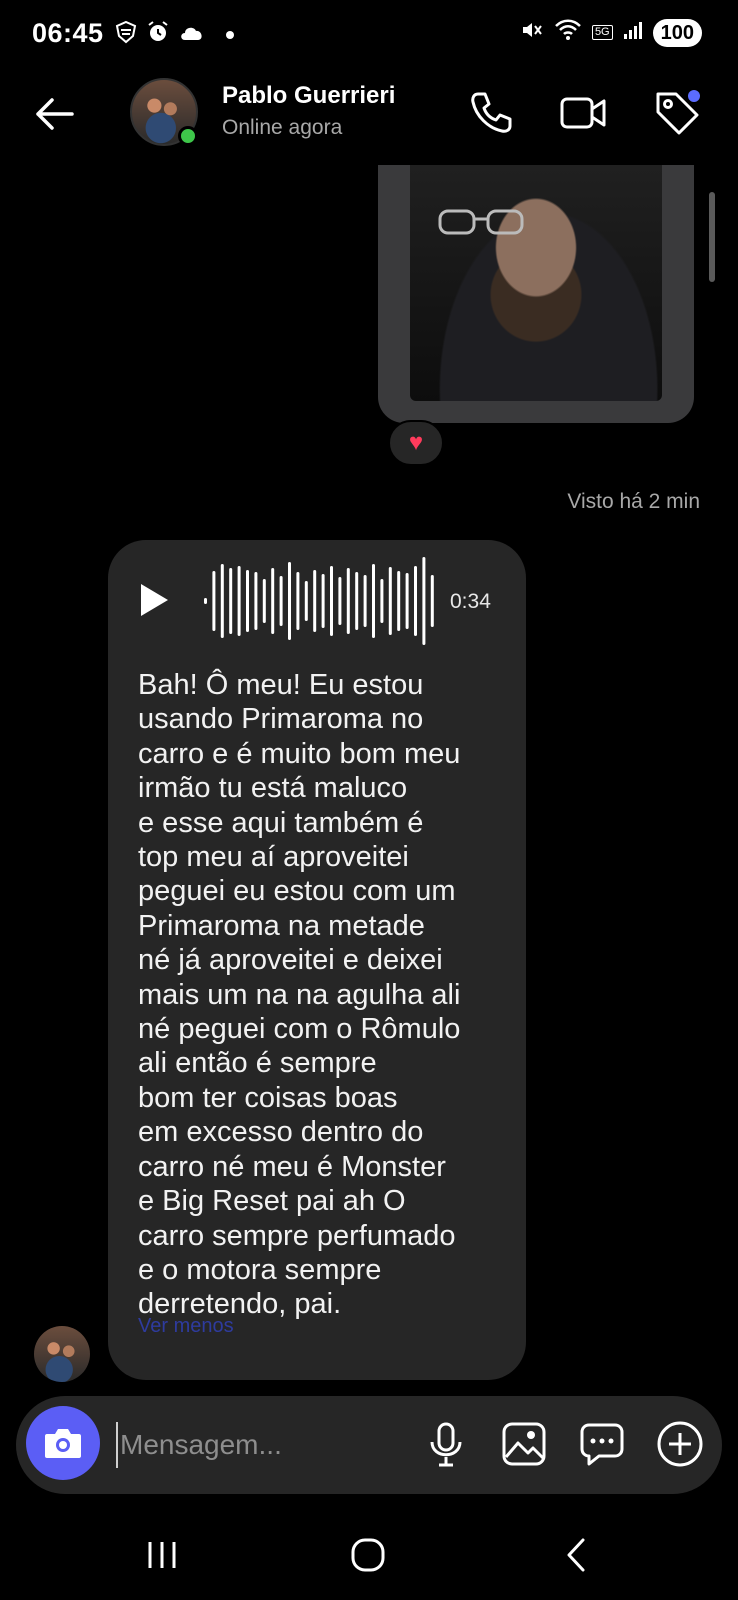 This screenshot has height=1600, width=738. I want to click on contact-name: Pablo Guerrieri, so click(308, 96).